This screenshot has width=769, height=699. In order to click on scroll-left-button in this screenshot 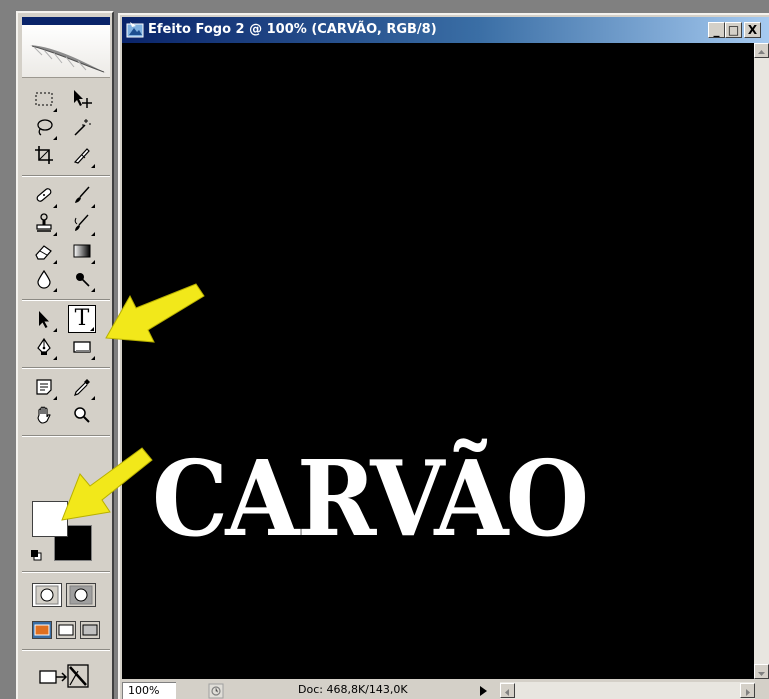, I will do `click(507, 690)`.